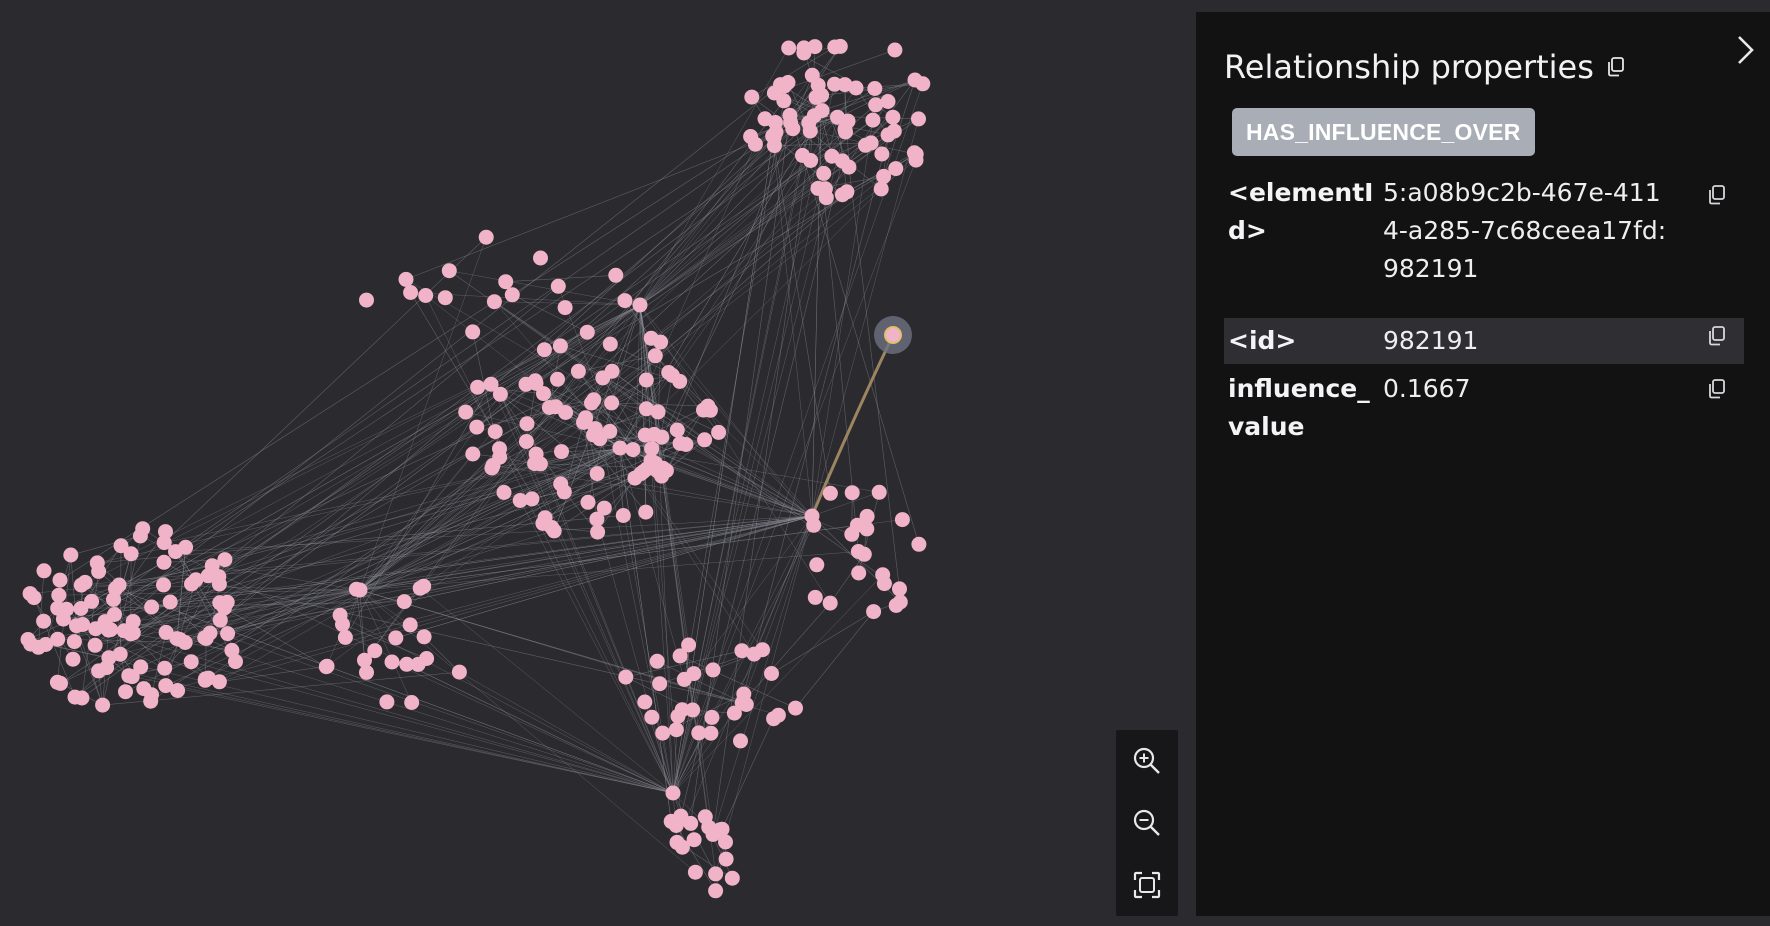 The width and height of the screenshot is (1770, 926). I want to click on fit-to-screen-button, so click(1147, 885).